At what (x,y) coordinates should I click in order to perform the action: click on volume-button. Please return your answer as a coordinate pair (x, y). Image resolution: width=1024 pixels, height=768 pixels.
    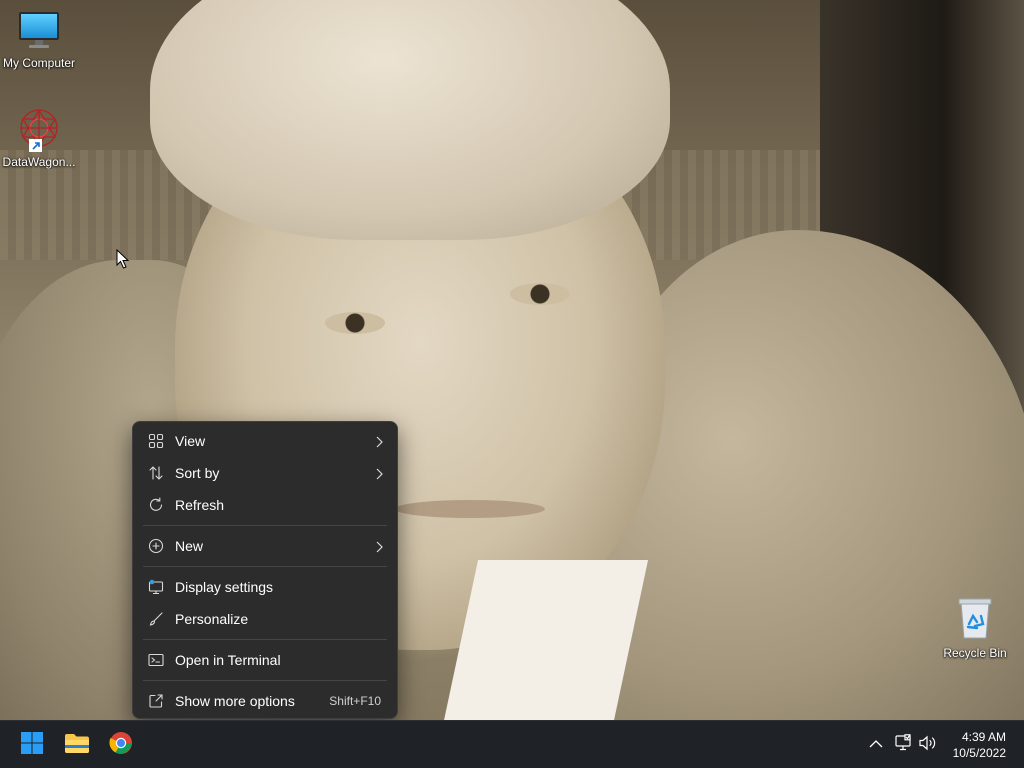
    Looking at the image, I should click on (928, 745).